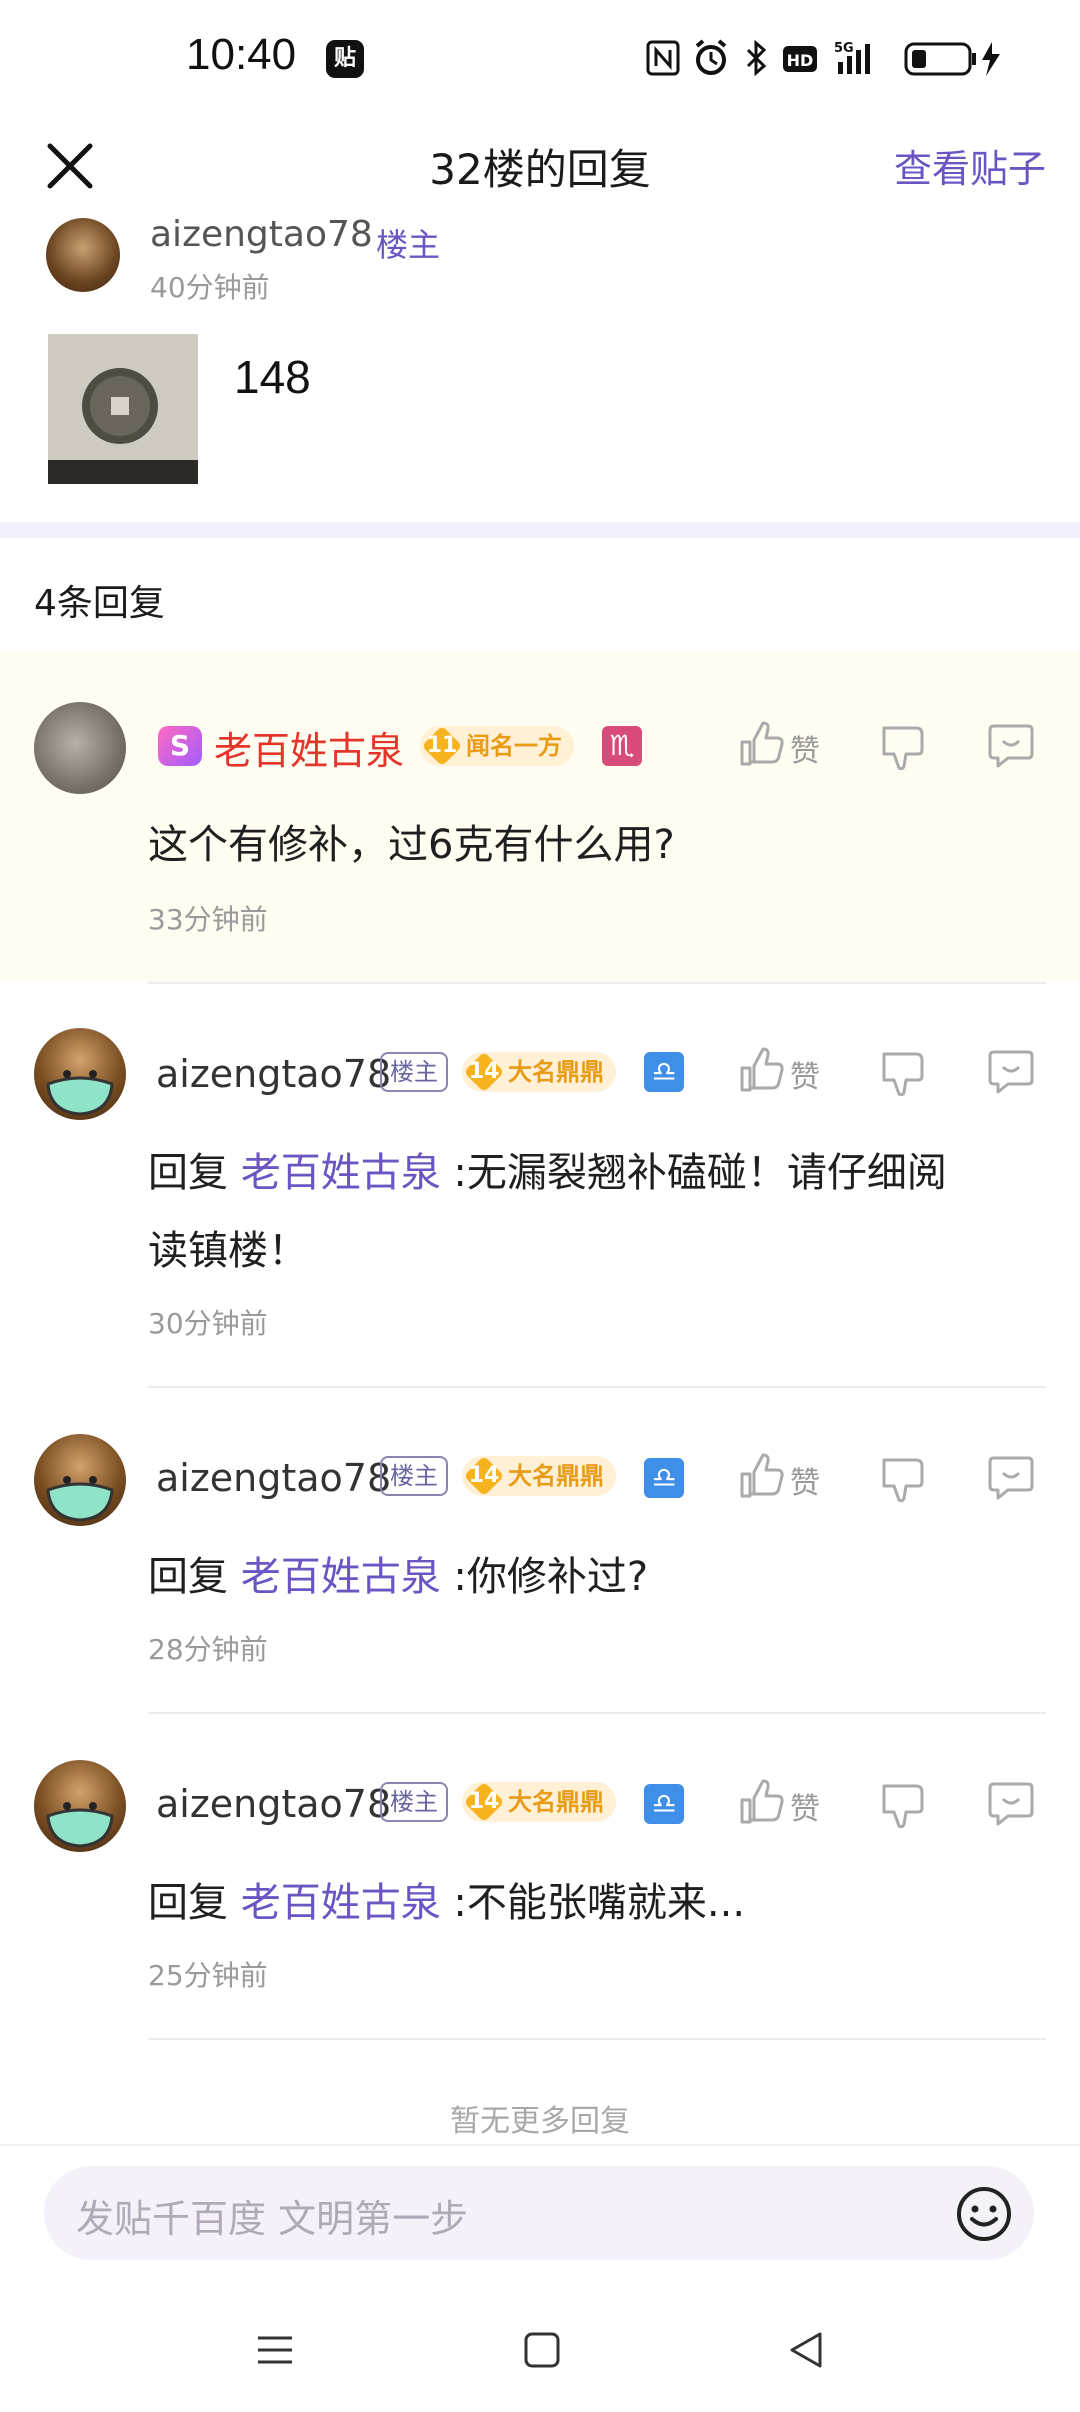 This screenshot has width=1080, height=2412. What do you see at coordinates (261, 234) in the screenshot?
I see `op-username: aizengtao78` at bounding box center [261, 234].